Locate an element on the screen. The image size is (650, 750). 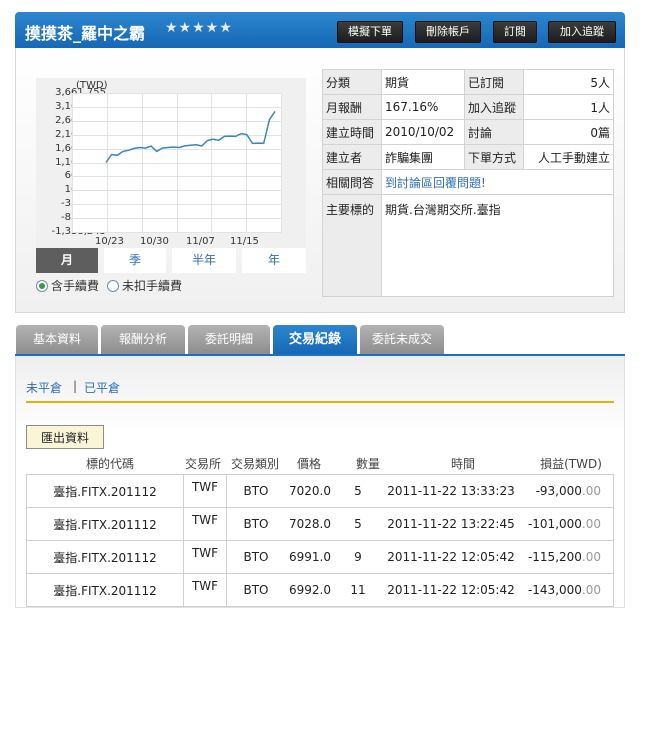
rating-stars: ★★★★★ is located at coordinates (199, 28).